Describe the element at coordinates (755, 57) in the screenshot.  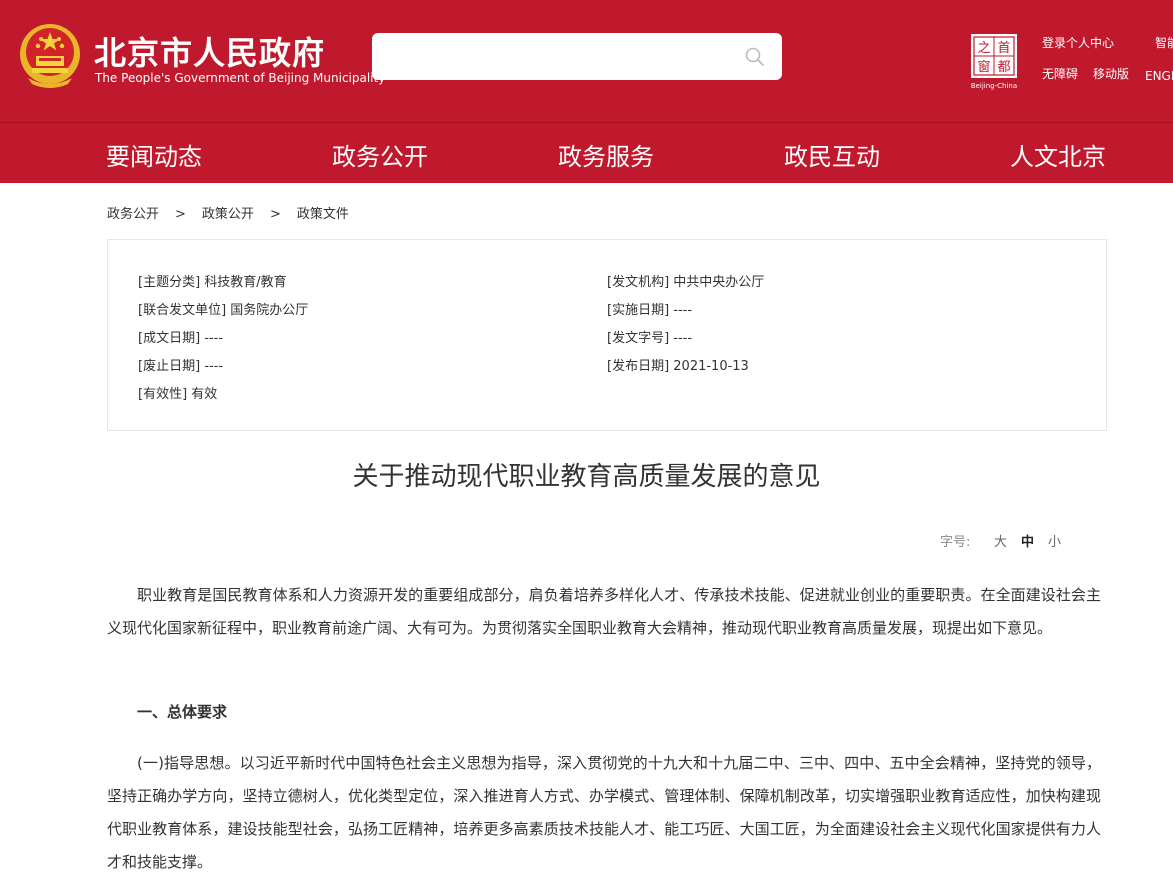
I see `search-icon` at that location.